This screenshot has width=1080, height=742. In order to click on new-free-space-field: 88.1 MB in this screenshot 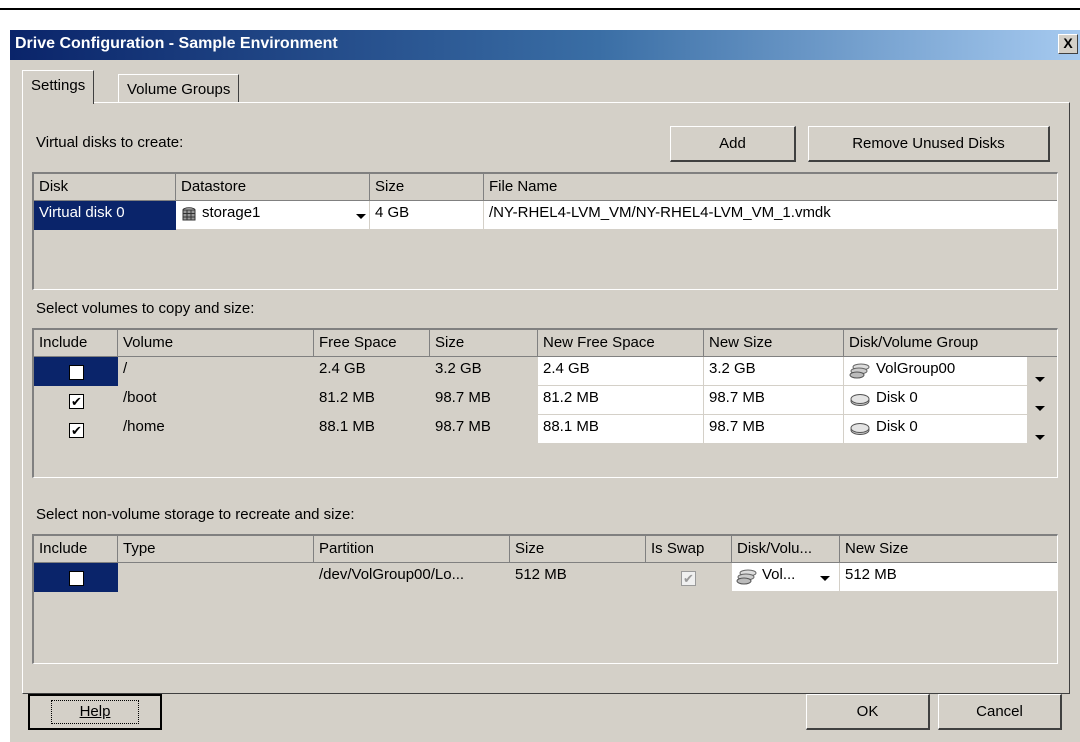, I will do `click(621, 429)`.